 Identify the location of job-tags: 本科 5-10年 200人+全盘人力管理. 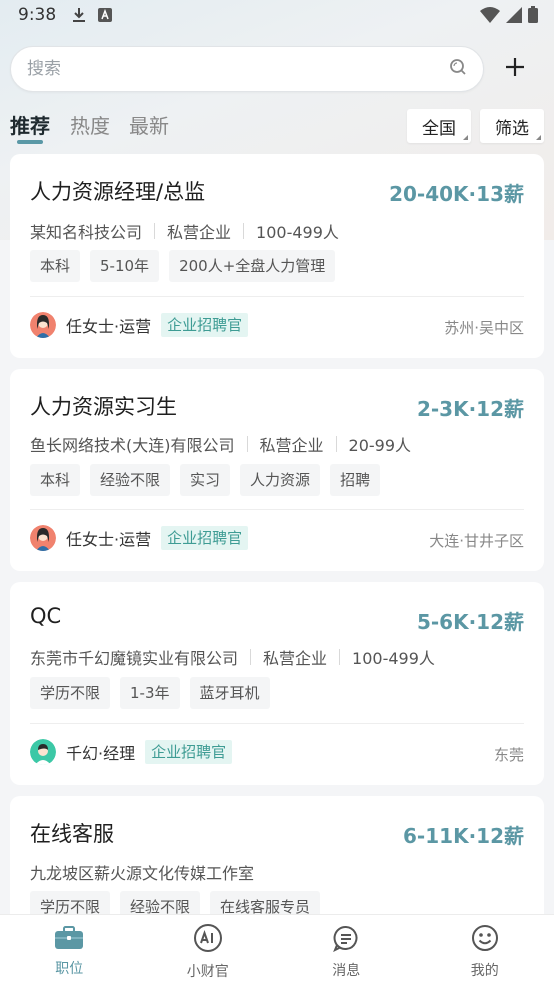
(183, 266).